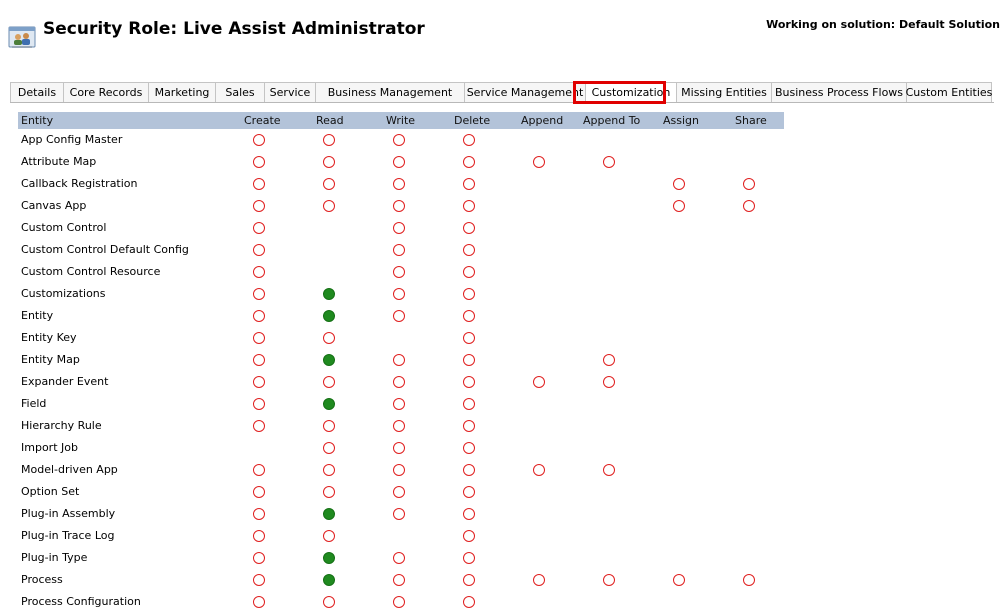  I want to click on tab-customization: Customization, so click(631, 92).